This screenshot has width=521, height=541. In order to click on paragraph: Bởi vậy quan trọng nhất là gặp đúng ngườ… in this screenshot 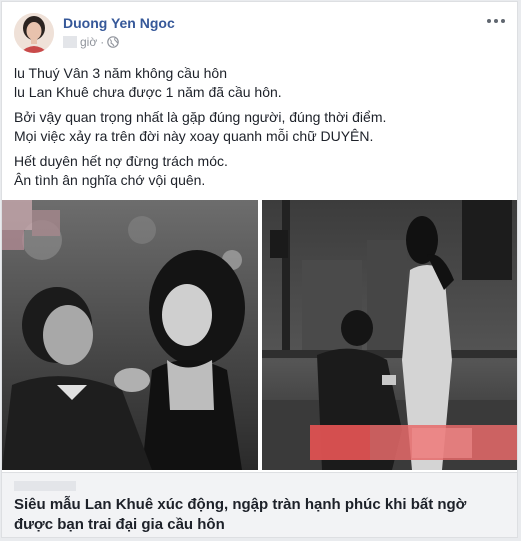, I will do `click(259, 127)`.